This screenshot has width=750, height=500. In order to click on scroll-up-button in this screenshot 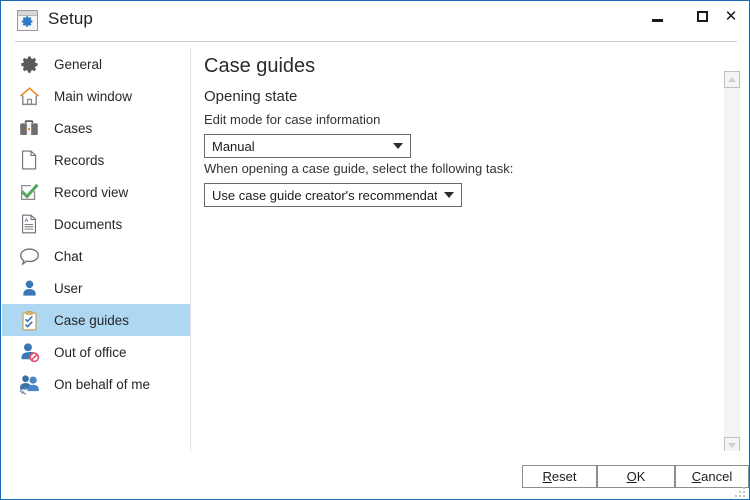, I will do `click(732, 79)`.